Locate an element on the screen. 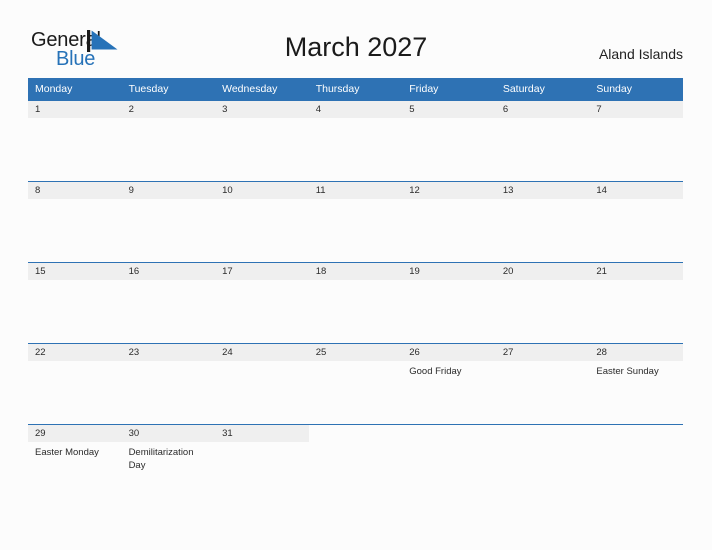 This screenshot has width=712, height=550. weekday-header-thursday: Thursday is located at coordinates (355, 89).